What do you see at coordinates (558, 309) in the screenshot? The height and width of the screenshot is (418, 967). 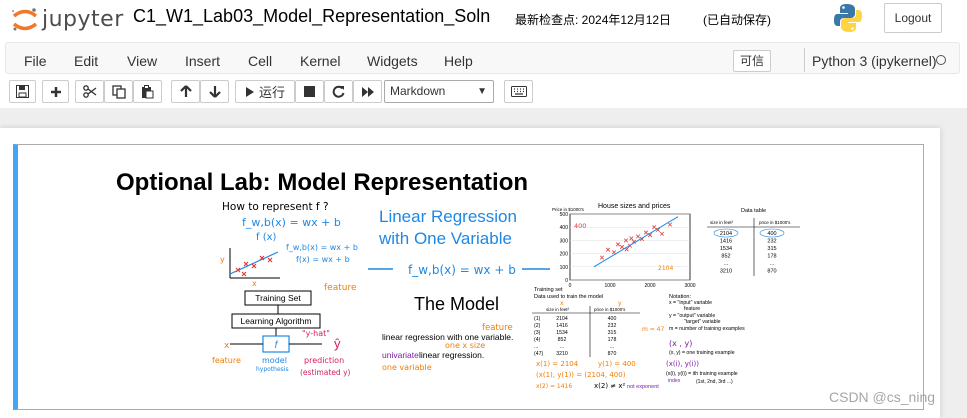 I see `ts-col1-header: size in feet²` at bounding box center [558, 309].